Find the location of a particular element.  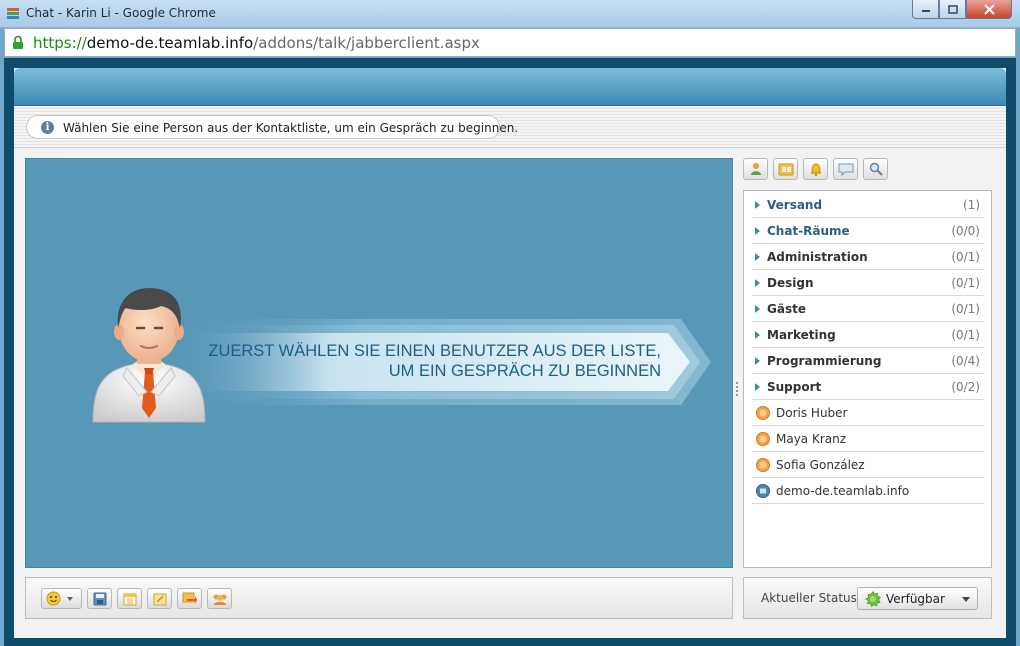

group-name: Versand is located at coordinates (795, 205).